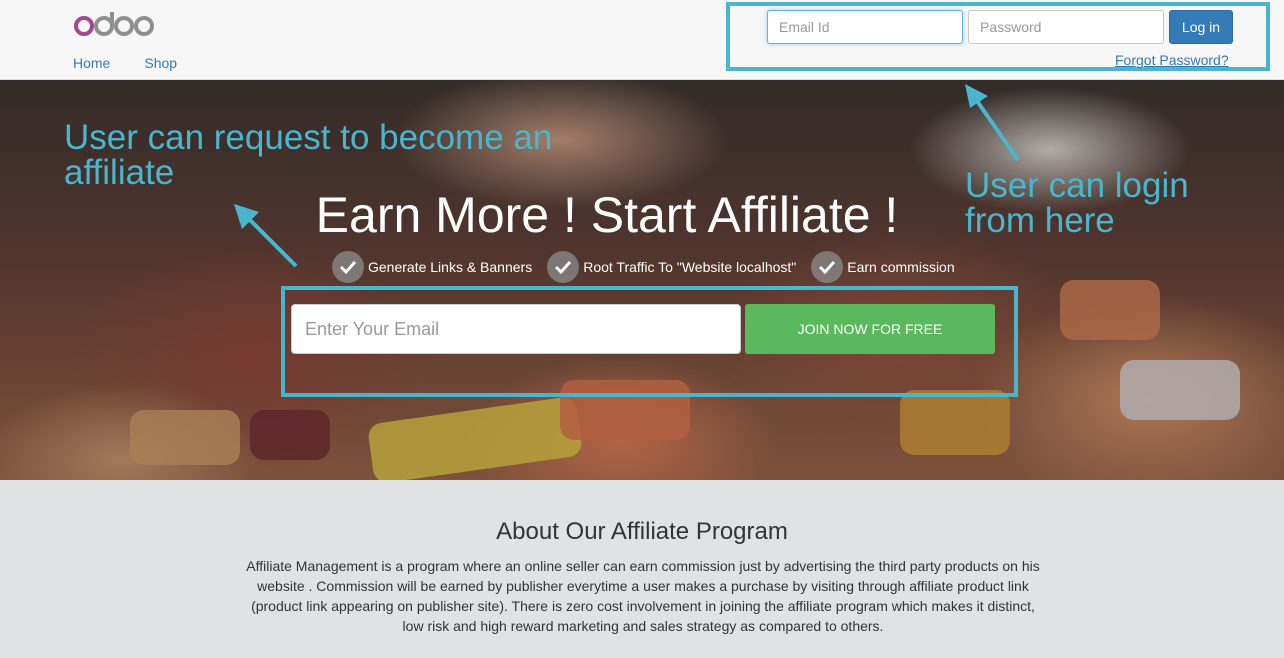 The image size is (1284, 658). Describe the element at coordinates (91, 63) in the screenshot. I see `nav-home: Home` at that location.